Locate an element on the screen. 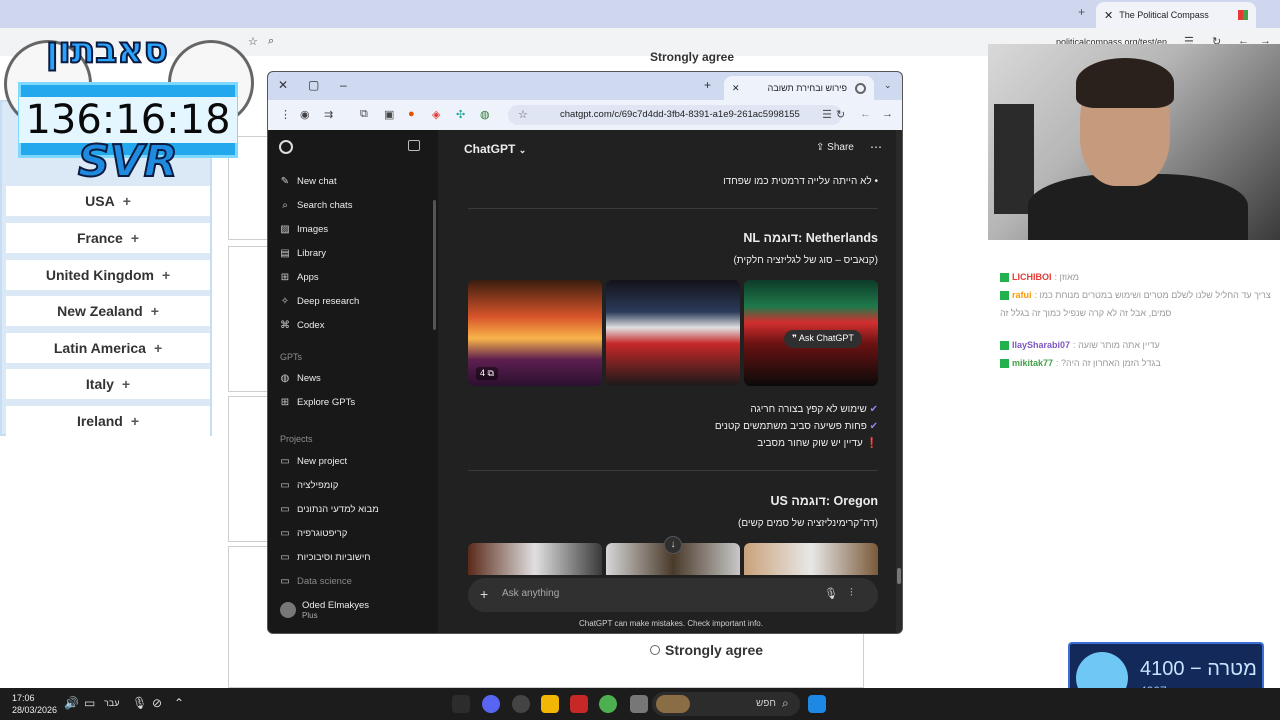  share-button: ⇪ Share is located at coordinates (835, 147).